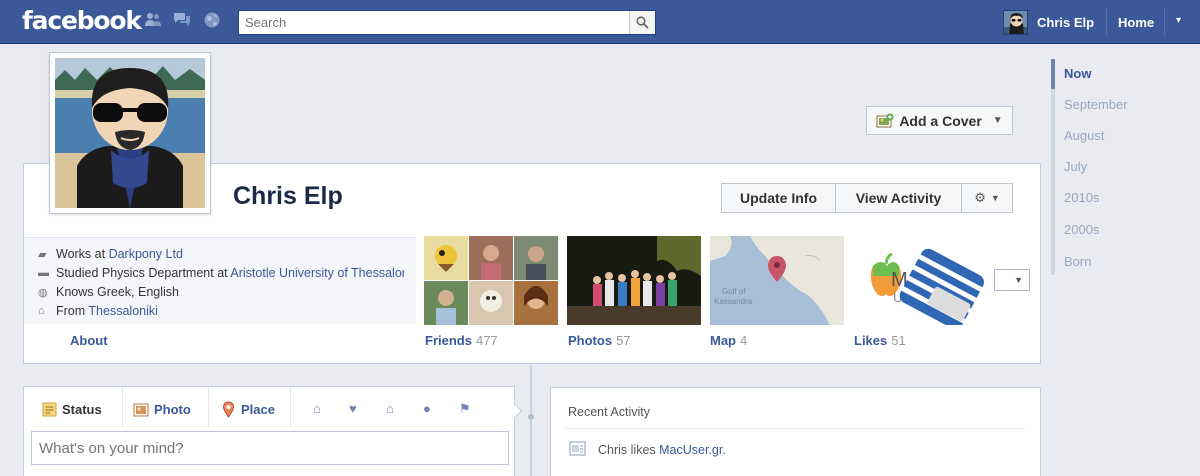 The image size is (1200, 476). What do you see at coordinates (795, 431) in the screenshot?
I see `recent-activity-card` at bounding box center [795, 431].